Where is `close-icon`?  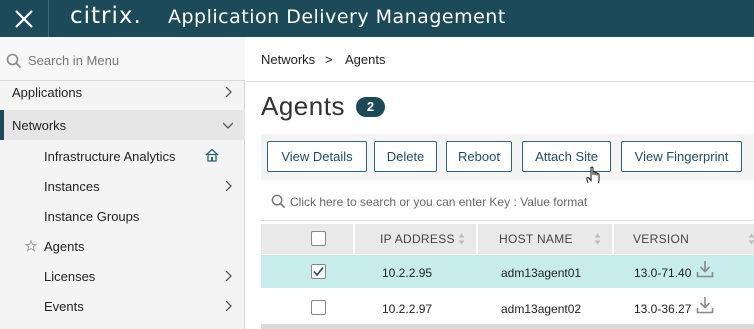 close-icon is located at coordinates (24, 18).